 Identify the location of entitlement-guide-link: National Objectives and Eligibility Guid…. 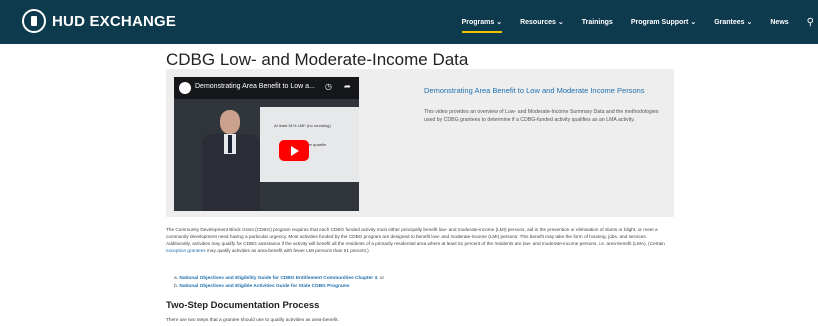
(278, 278).